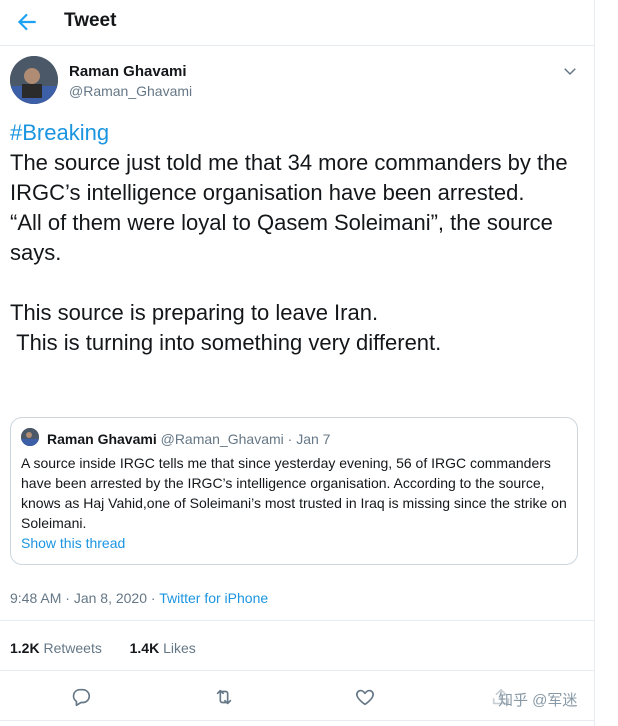 This screenshot has height=726, width=618. I want to click on retweets-label: Retweets, so click(72, 648).